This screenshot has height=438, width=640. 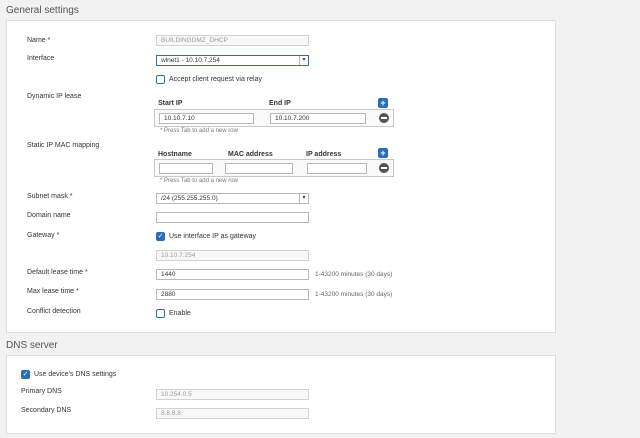 What do you see at coordinates (180, 313) in the screenshot?
I see `conflict-detection-enable-label: Enable` at bounding box center [180, 313].